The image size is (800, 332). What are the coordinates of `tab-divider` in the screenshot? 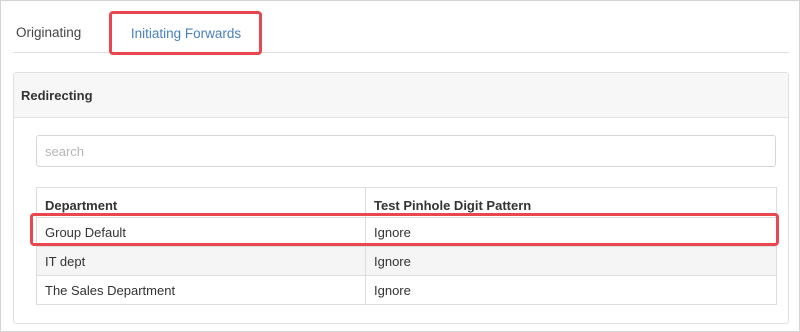 It's located at (401, 52).